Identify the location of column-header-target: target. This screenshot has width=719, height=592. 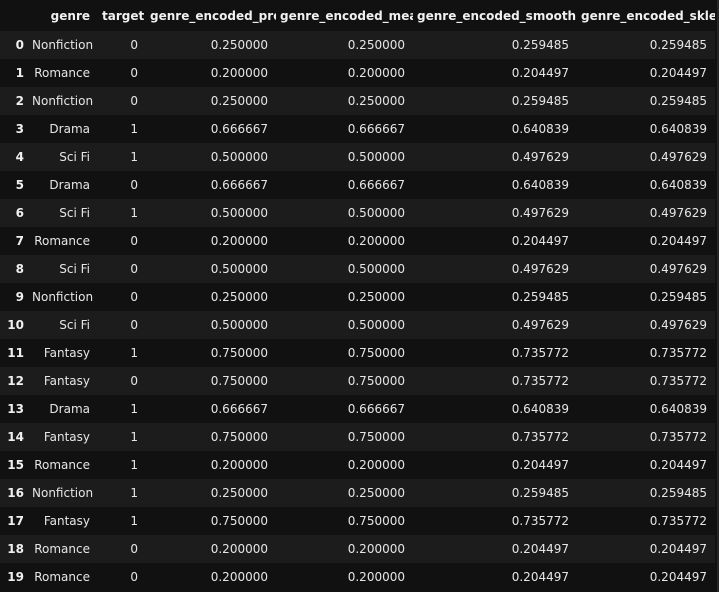
(123, 15).